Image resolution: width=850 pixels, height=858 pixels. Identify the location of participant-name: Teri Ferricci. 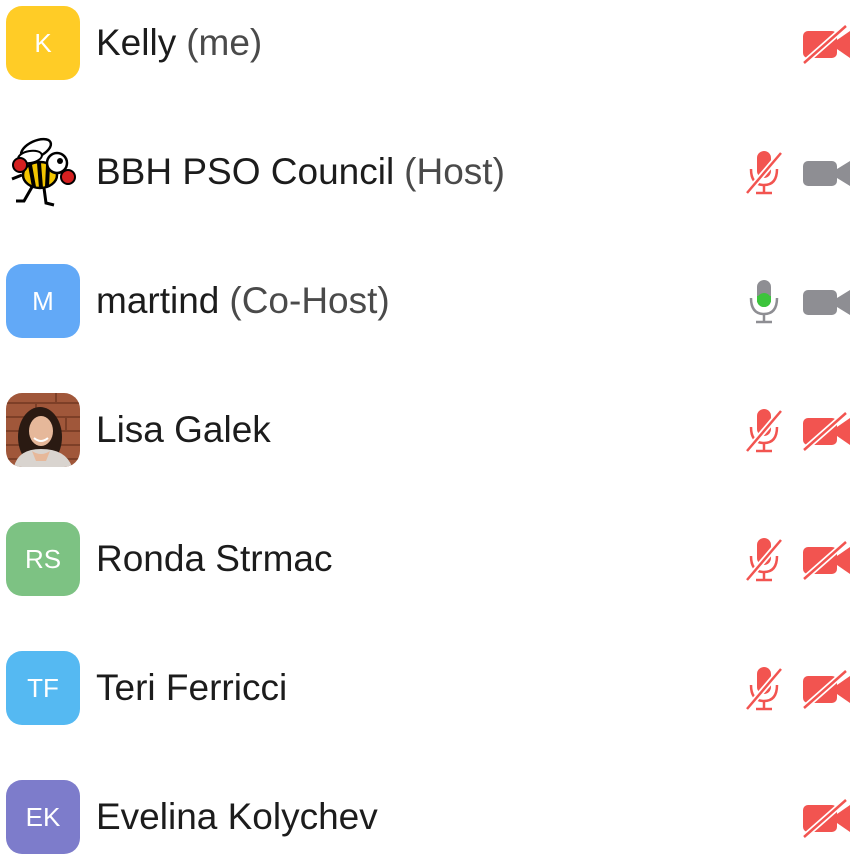
(192, 687).